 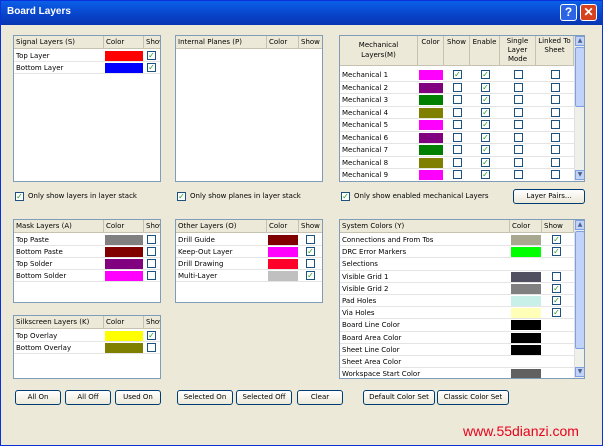 What do you see at coordinates (76, 196) in the screenshot?
I see `signal-option: ✓ Only show layers in layer stack` at bounding box center [76, 196].